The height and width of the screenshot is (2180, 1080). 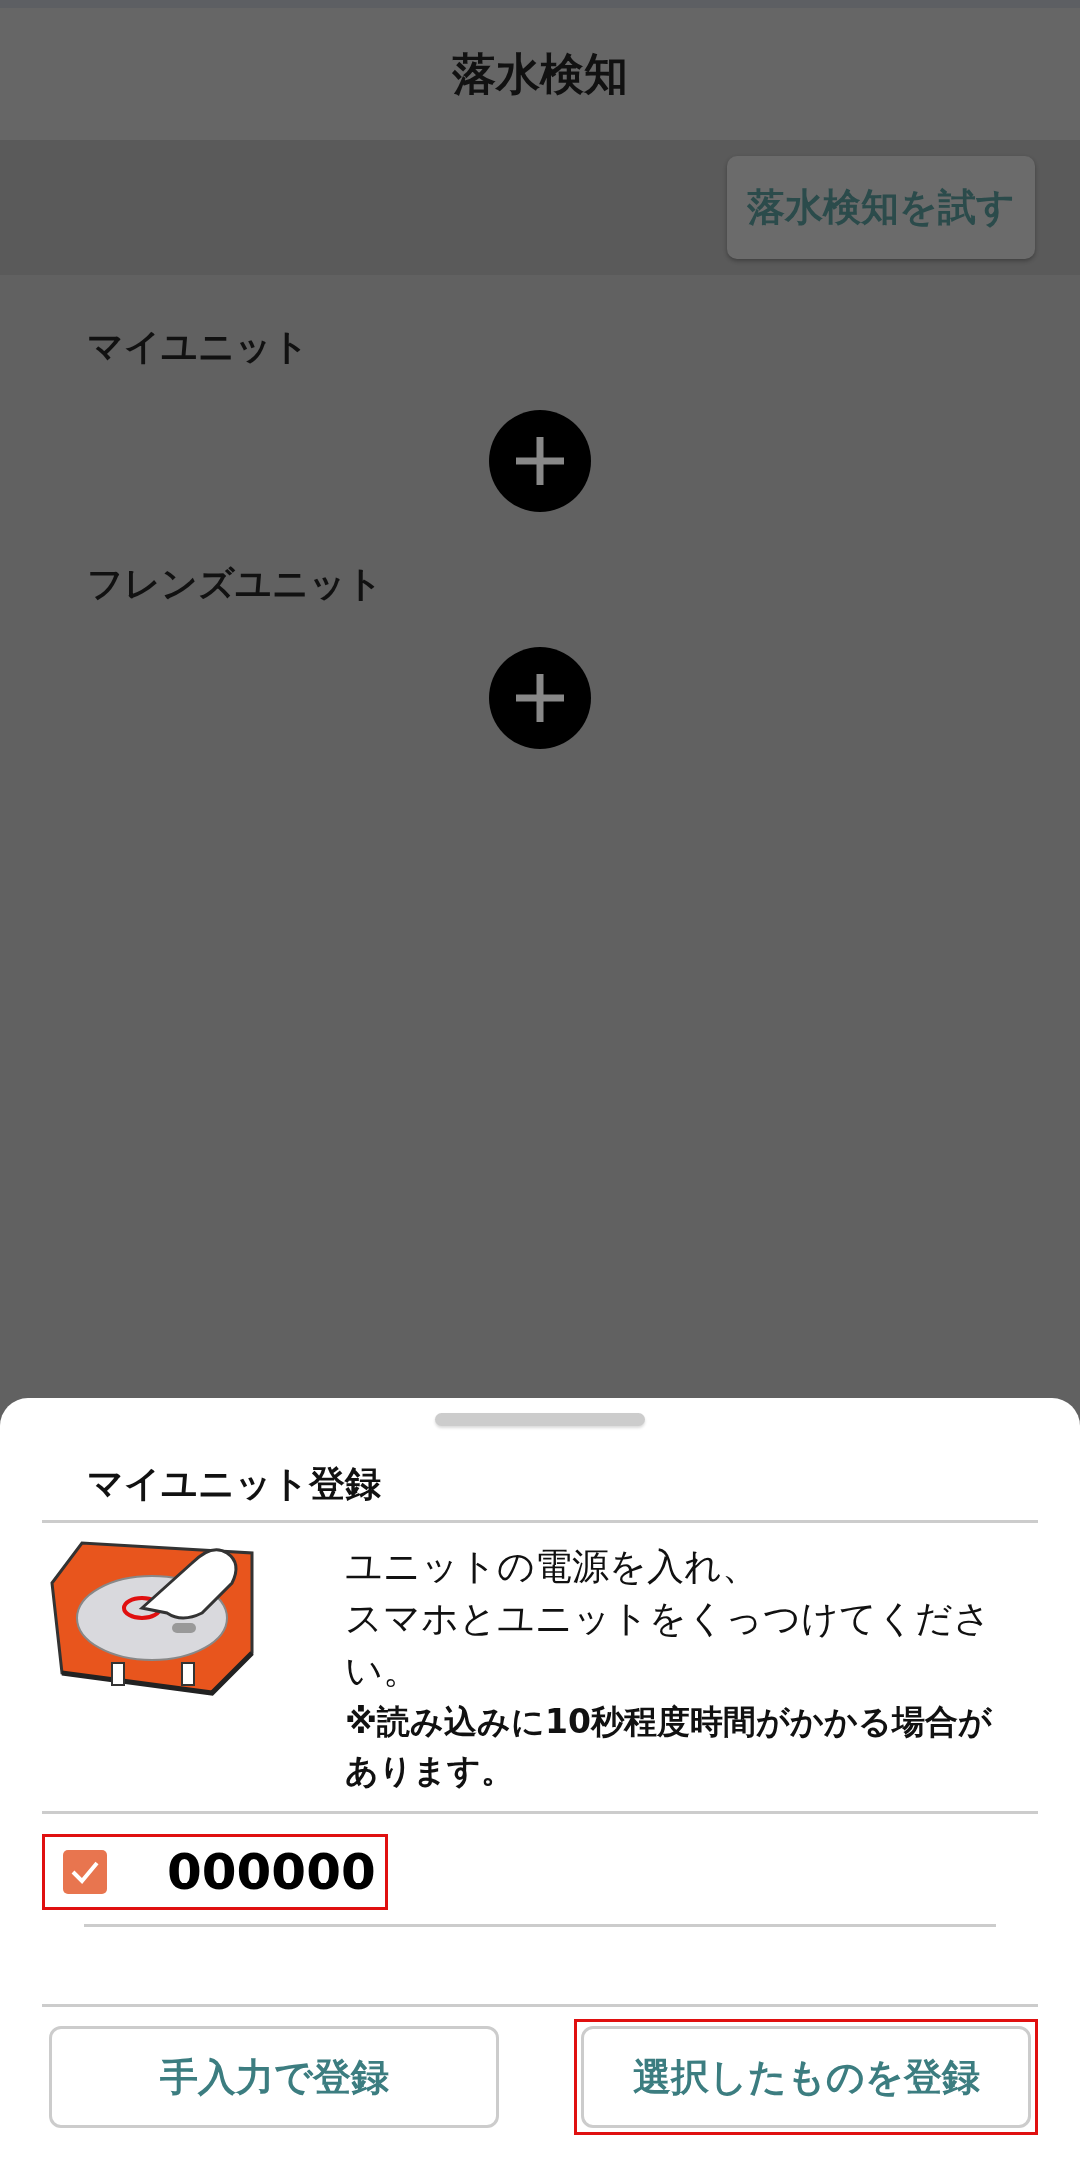 I want to click on note-text: ※読み込みに10秒程度時間がかかる場合があります。, so click(x=669, y=1746).